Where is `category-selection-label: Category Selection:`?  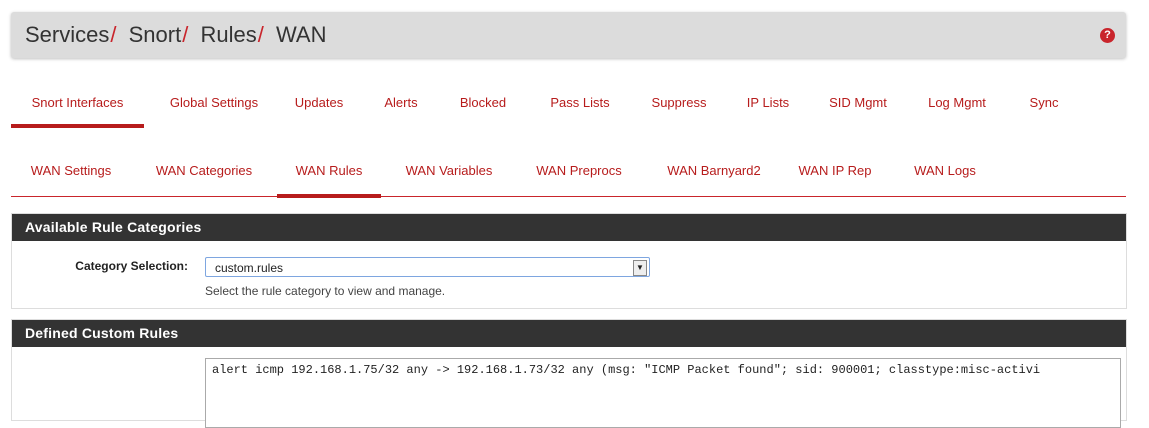 category-selection-label: Category Selection: is located at coordinates (131, 266).